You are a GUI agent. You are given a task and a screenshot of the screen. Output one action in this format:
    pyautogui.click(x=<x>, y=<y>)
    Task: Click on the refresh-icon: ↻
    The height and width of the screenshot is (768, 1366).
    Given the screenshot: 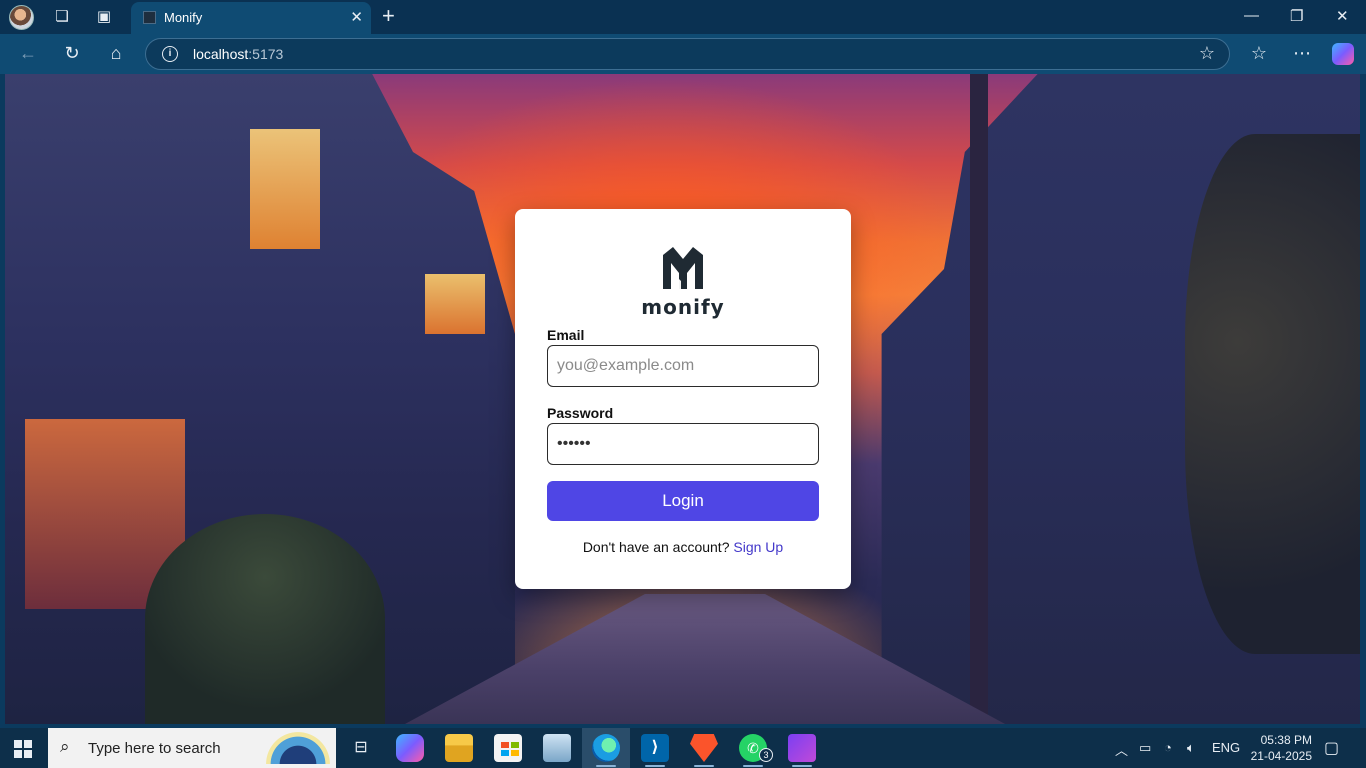 What is the action you would take?
    pyautogui.click(x=72, y=53)
    